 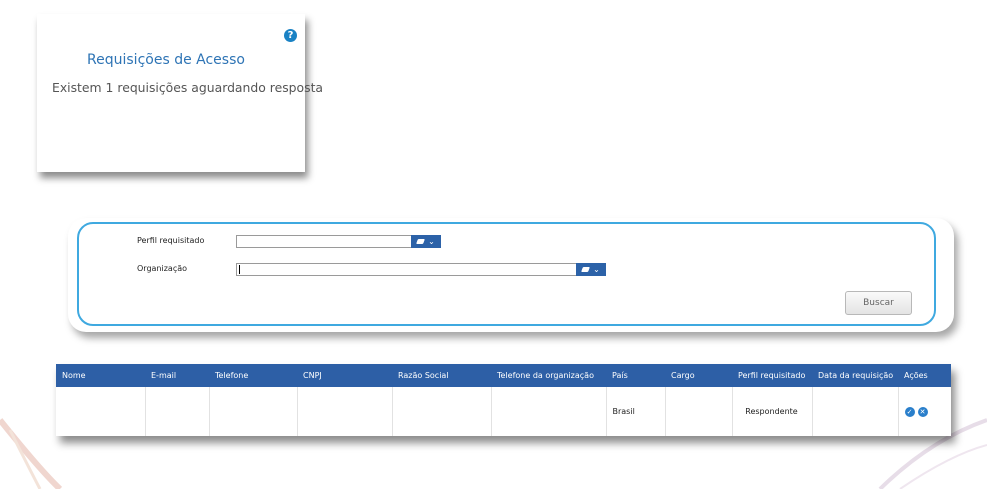 I want to click on column-header: Cargo, so click(x=698, y=375).